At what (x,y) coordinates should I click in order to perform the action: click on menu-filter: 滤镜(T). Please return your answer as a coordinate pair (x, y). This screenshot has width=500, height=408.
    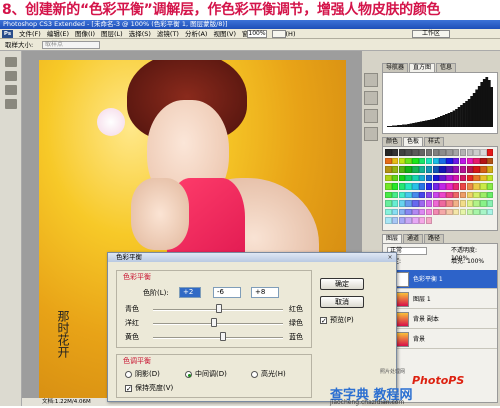
    Looking at the image, I should click on (168, 34).